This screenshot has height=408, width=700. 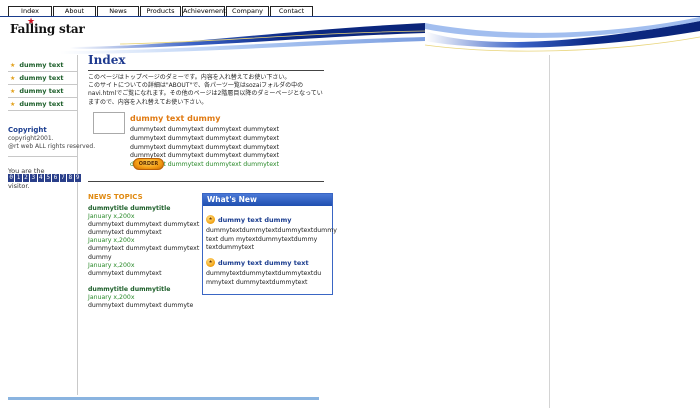 I want to click on news-spacer, so click(x=144, y=282).